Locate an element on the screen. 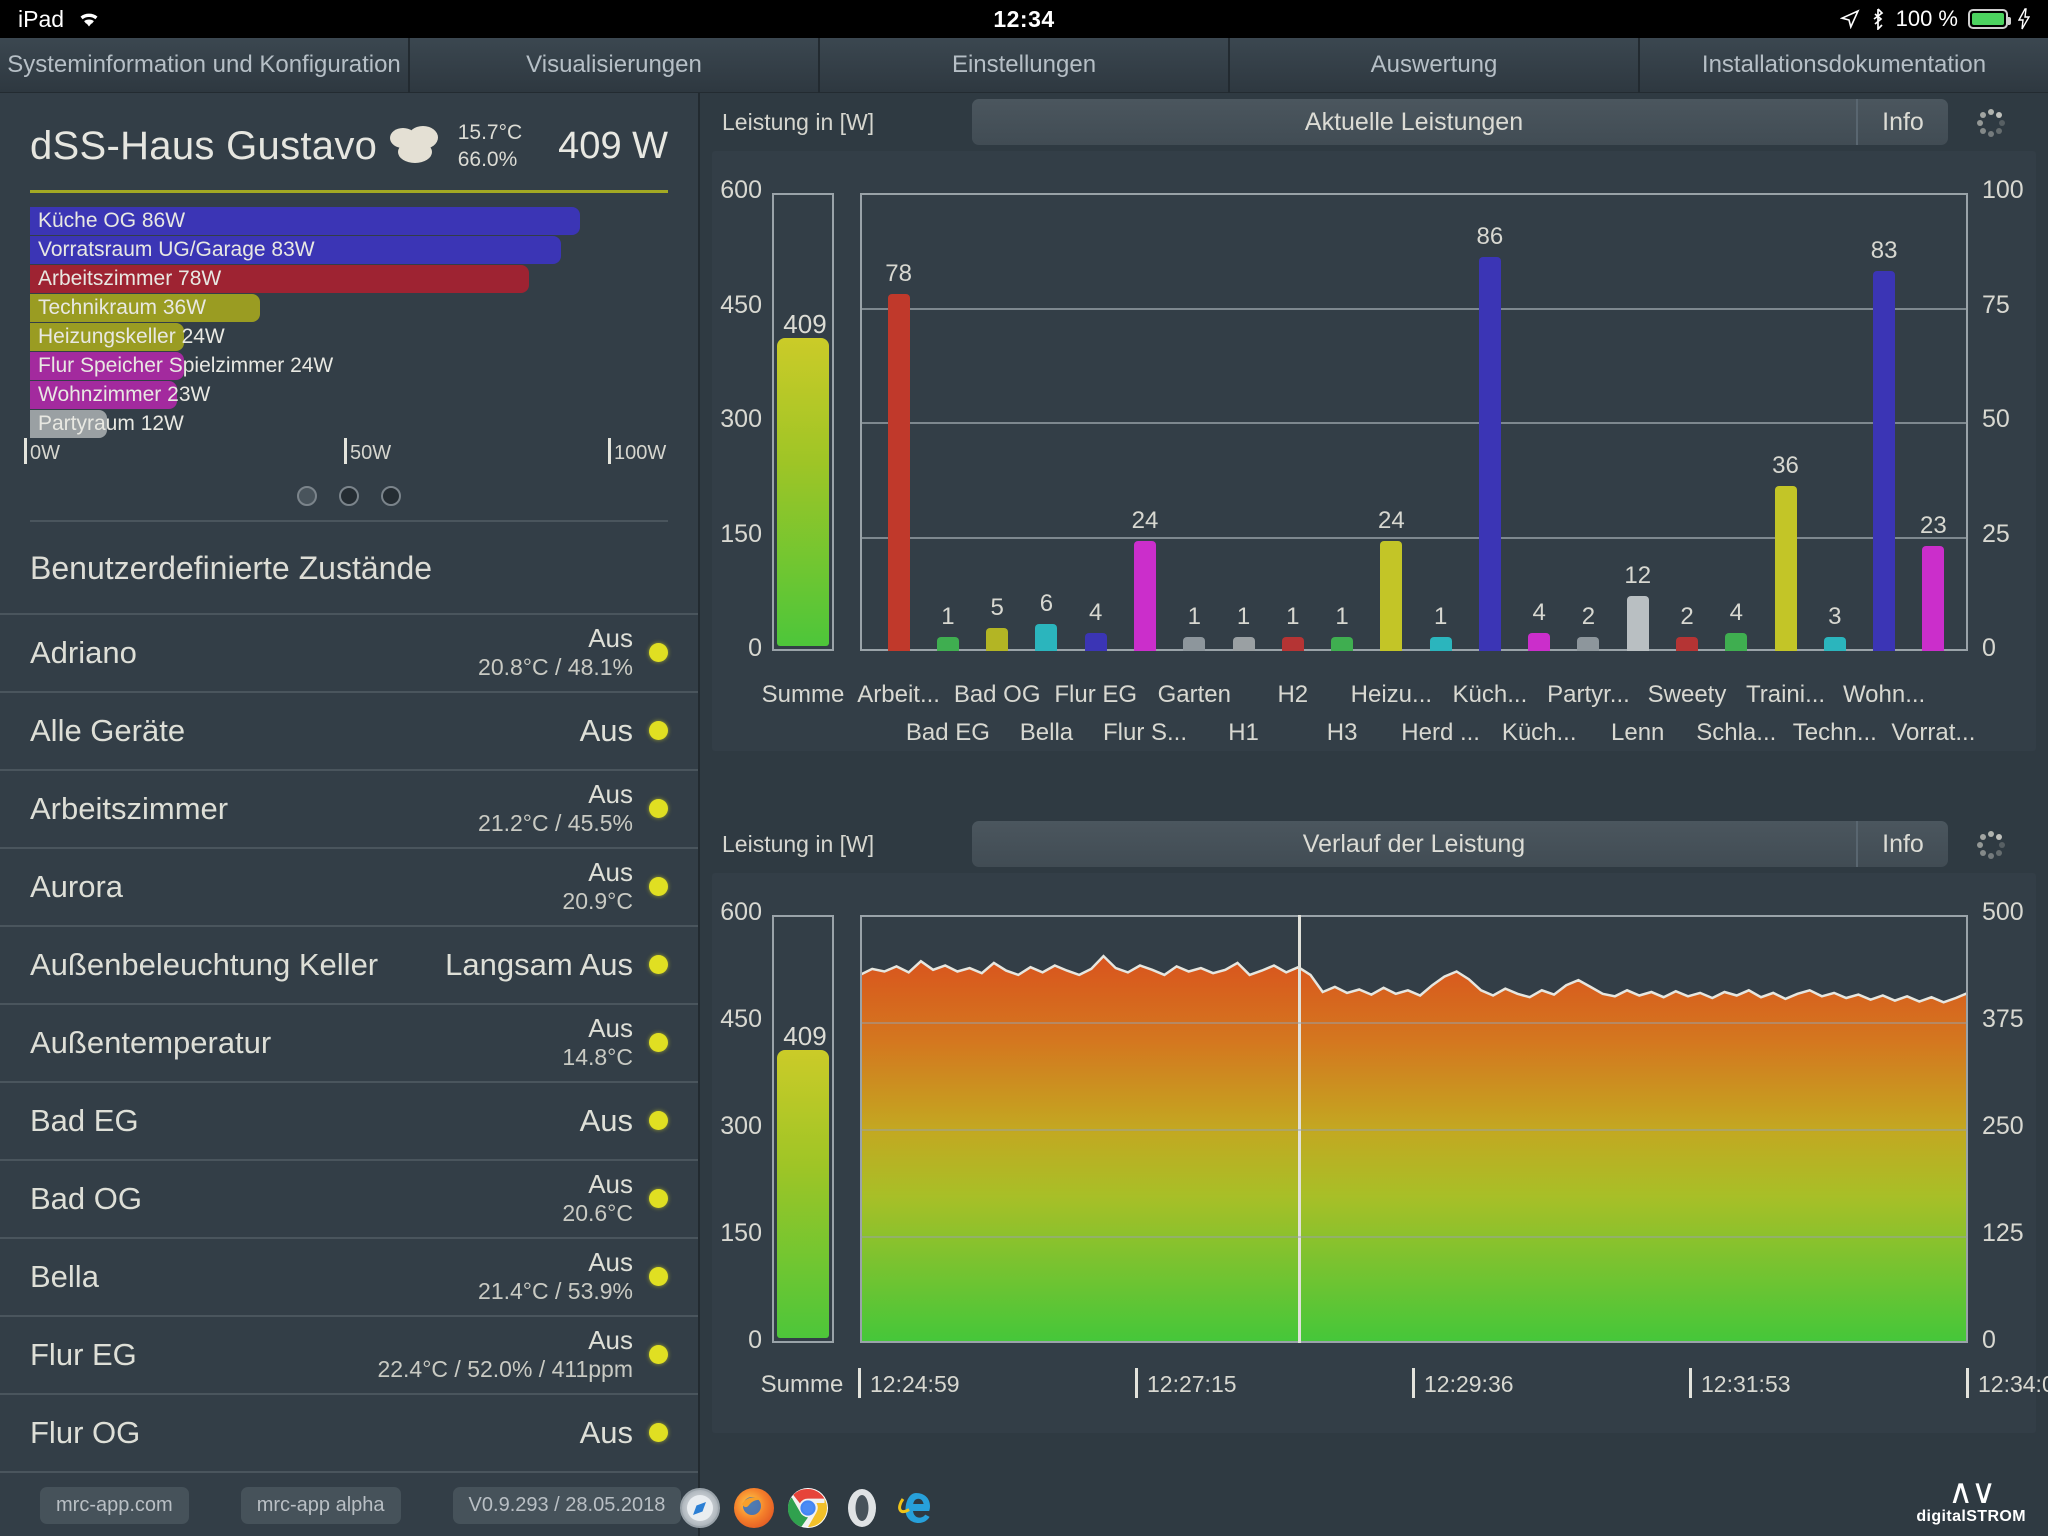  state-list-item: Alle Geräte Aus is located at coordinates (349, 729).